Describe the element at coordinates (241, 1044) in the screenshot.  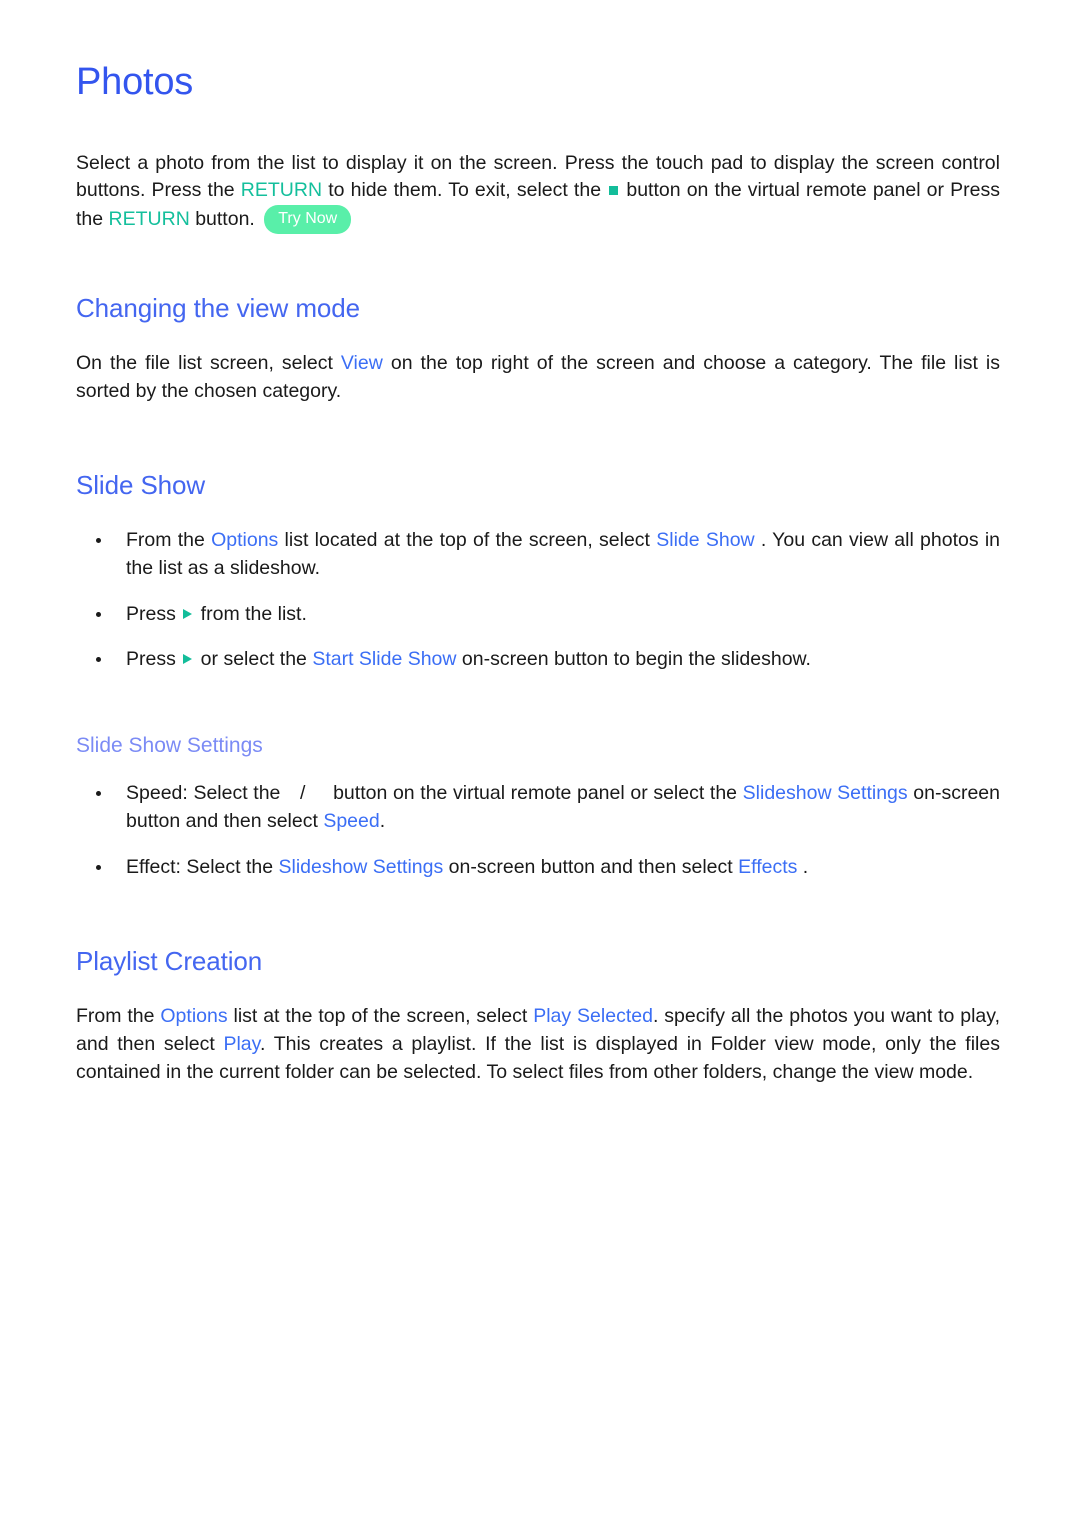
I see `link-play: Play` at that location.